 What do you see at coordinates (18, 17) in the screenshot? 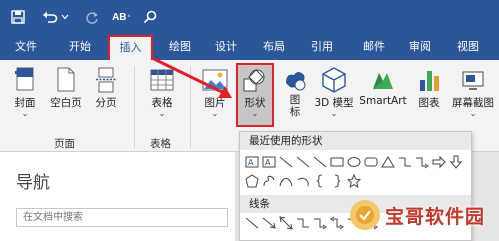
I see `save-icon` at bounding box center [18, 17].